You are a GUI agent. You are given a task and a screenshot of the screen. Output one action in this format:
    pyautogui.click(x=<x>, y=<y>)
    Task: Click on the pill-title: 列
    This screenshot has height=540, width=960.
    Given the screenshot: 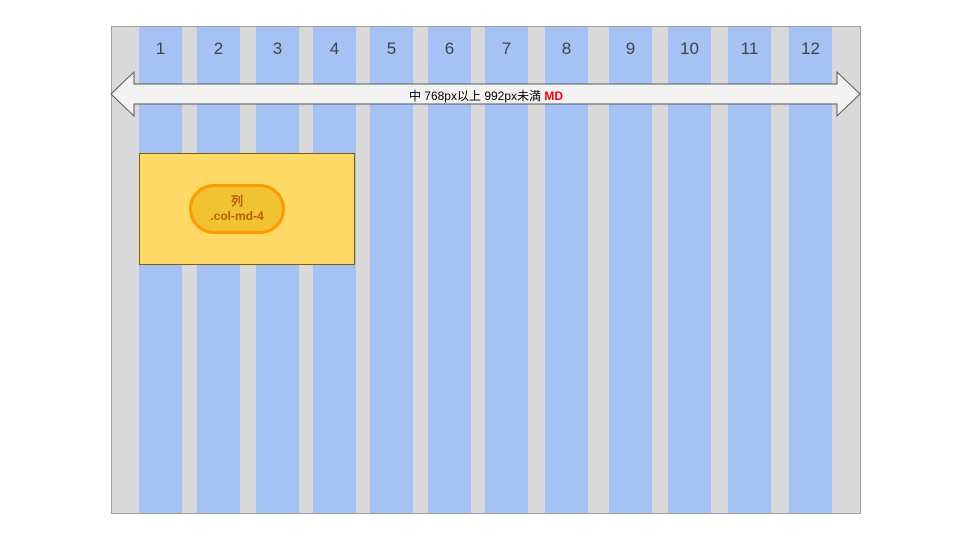 What is the action you would take?
    pyautogui.click(x=236, y=201)
    